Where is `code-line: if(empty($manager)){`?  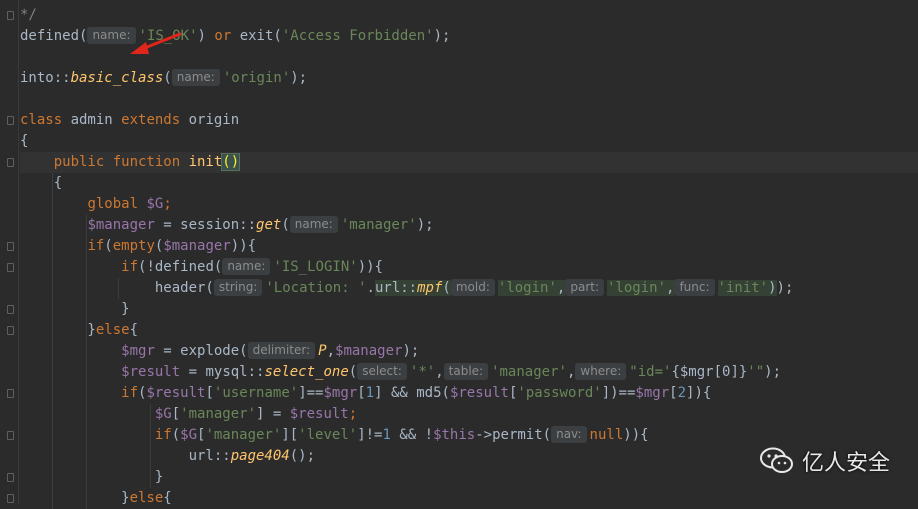 code-line: if(empty($manager)){ is located at coordinates (469, 246).